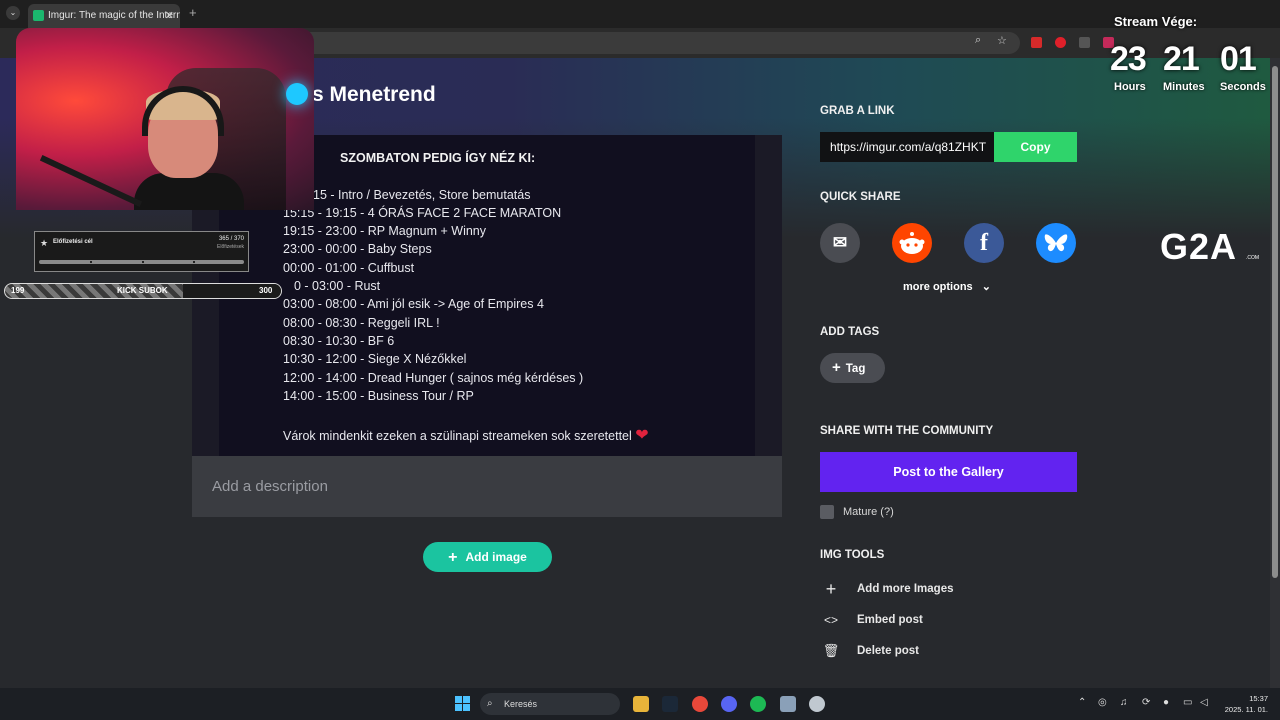  Describe the element at coordinates (670, 704) in the screenshot. I see `steam-icon` at that location.